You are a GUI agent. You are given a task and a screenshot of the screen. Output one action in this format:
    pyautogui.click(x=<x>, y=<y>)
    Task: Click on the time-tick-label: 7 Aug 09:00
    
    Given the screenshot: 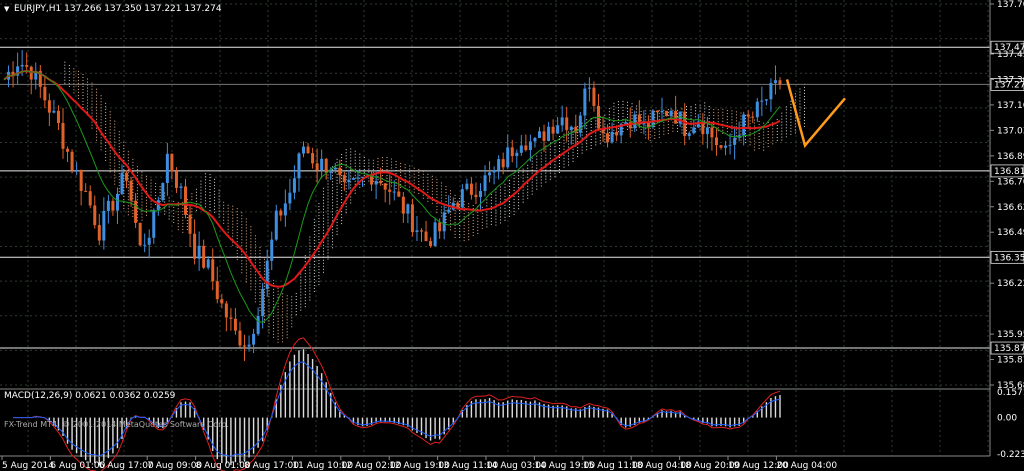 What is the action you would take?
    pyautogui.click(x=174, y=466)
    